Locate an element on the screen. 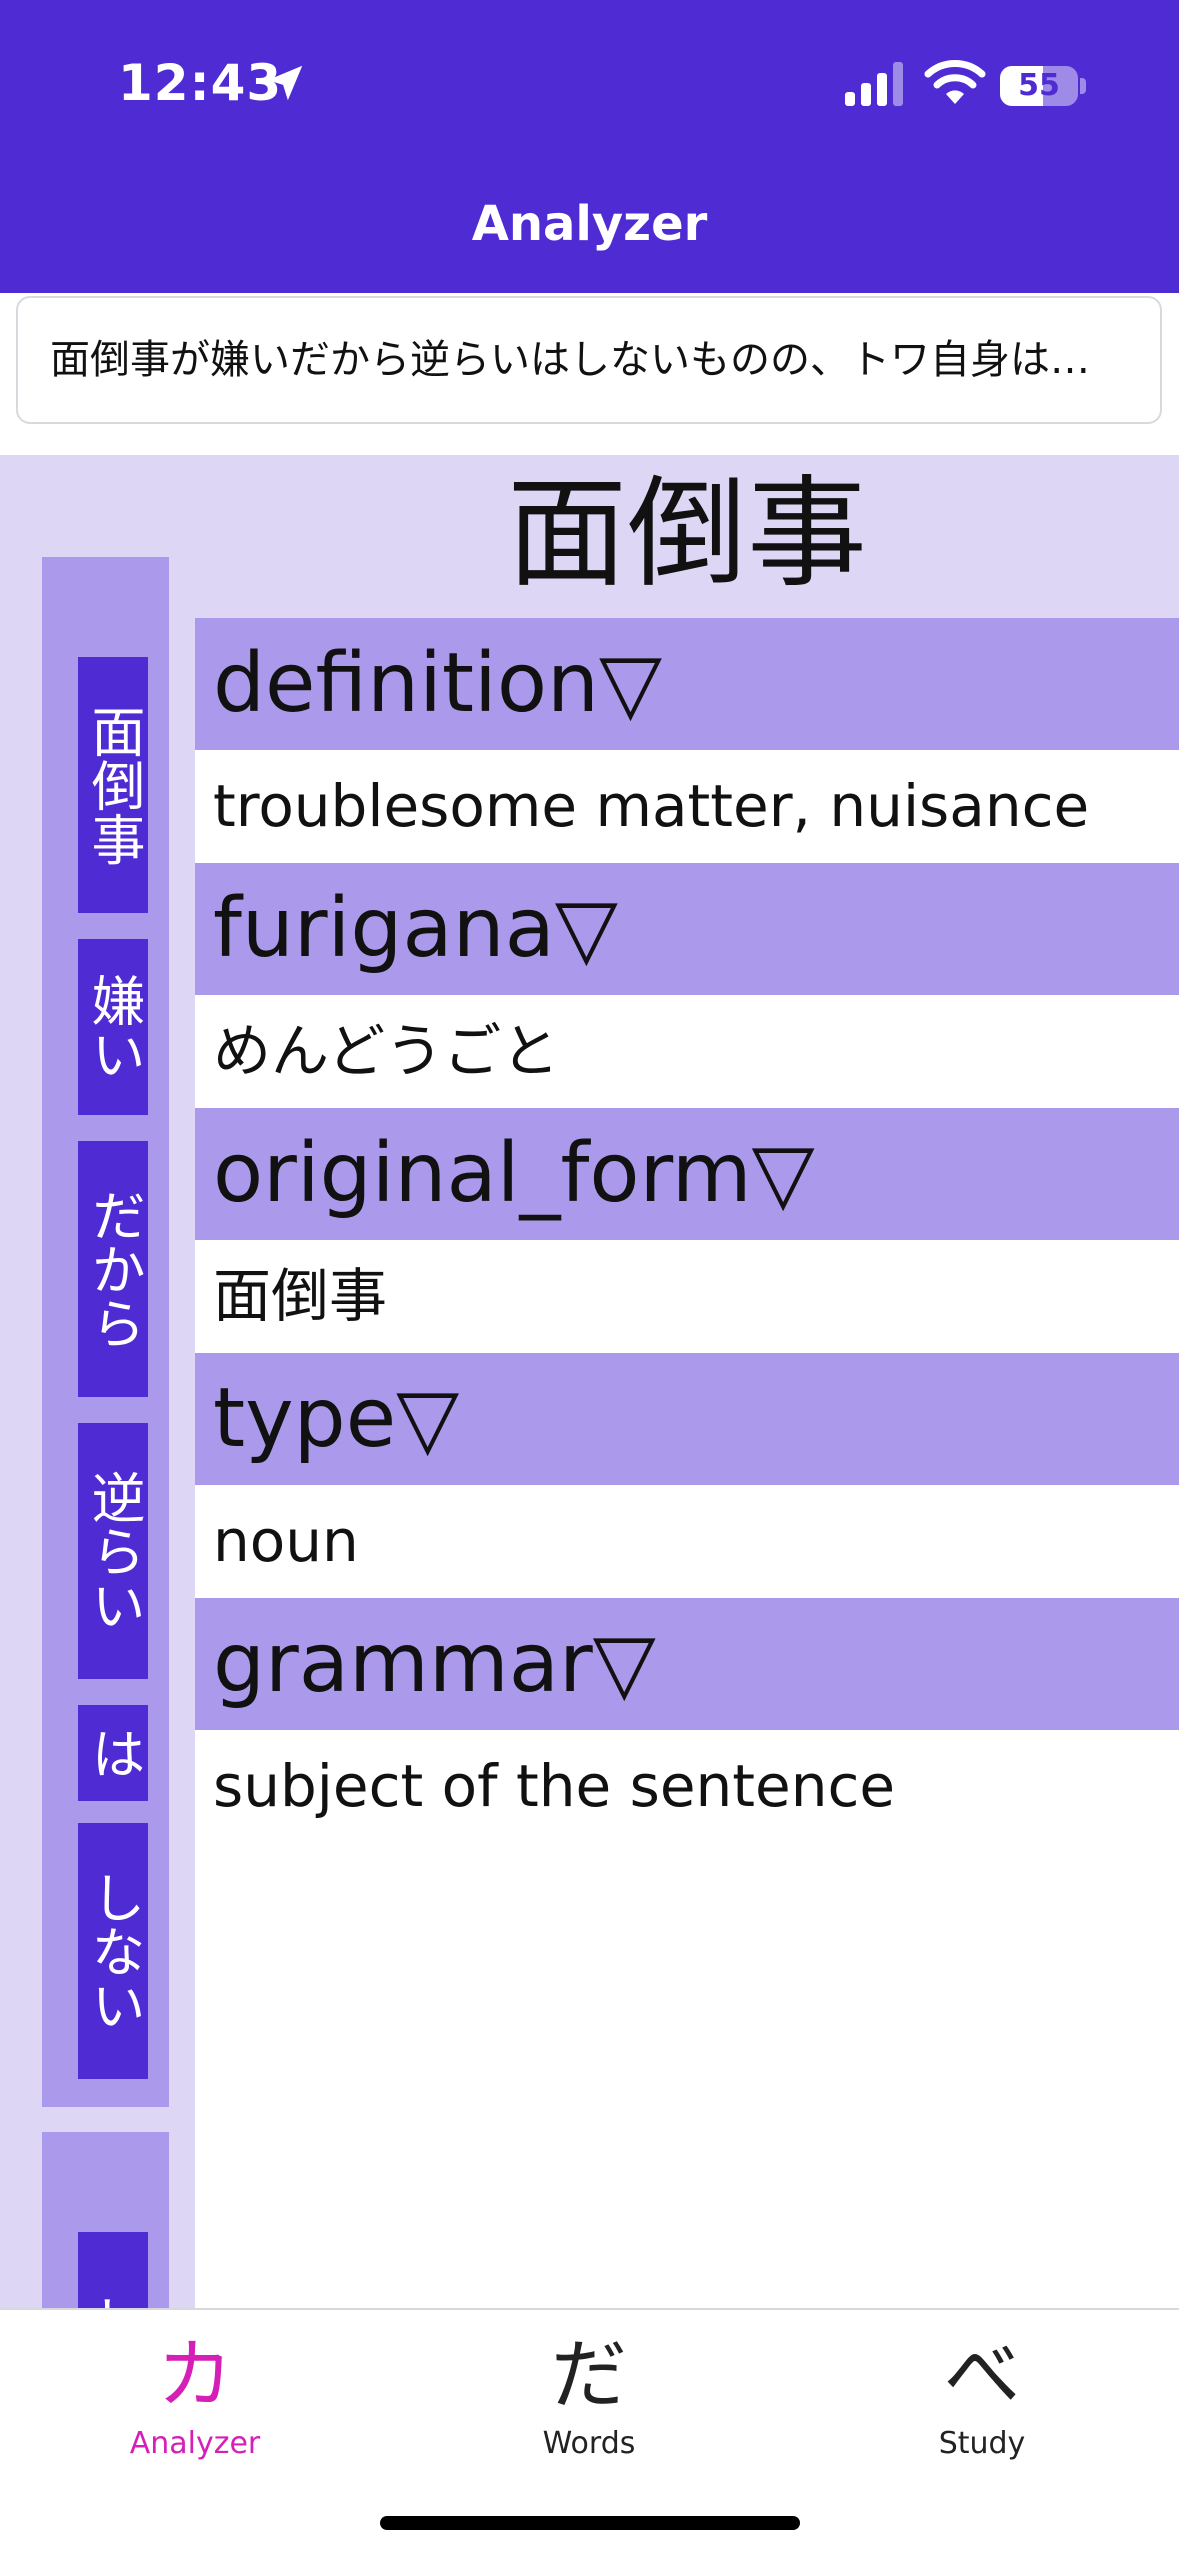 The width and height of the screenshot is (1179, 2558). furigana-header: furigana▽ is located at coordinates (687, 929).